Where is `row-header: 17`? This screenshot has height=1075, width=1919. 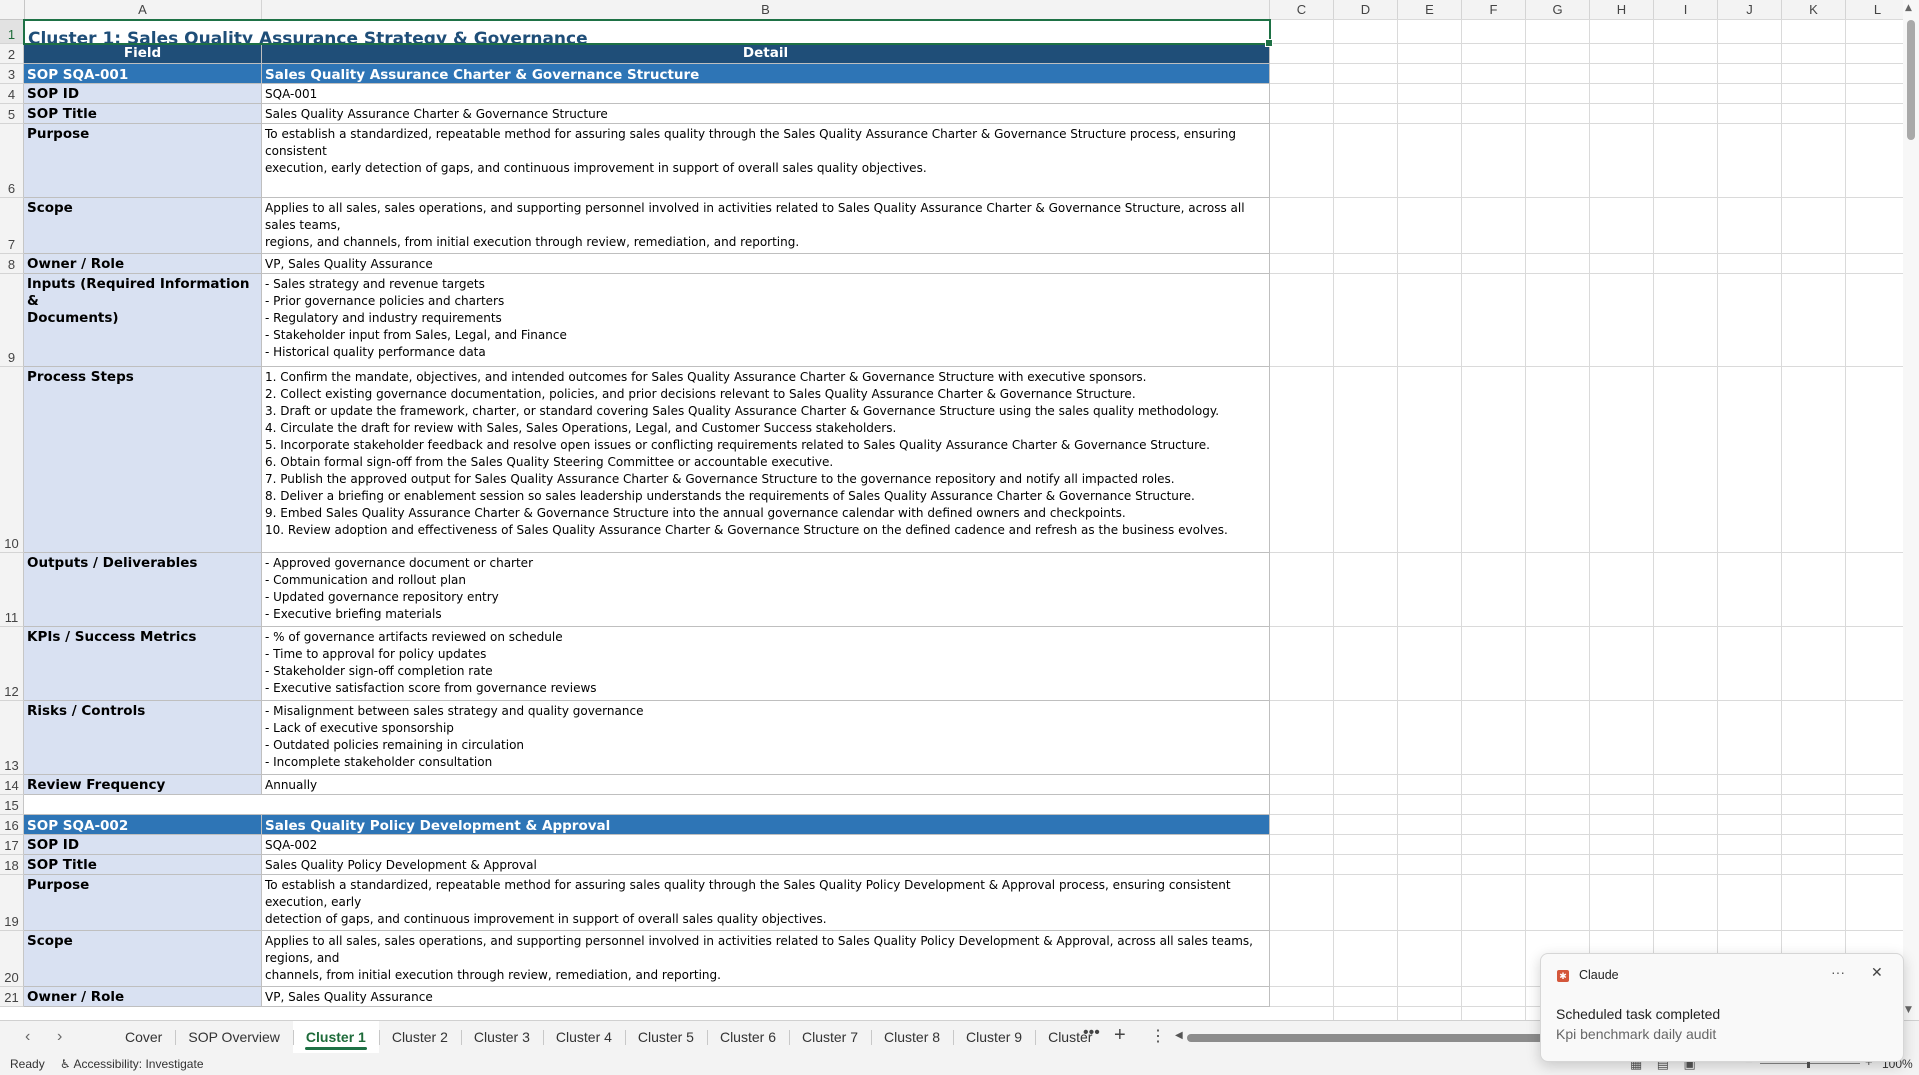 row-header: 17 is located at coordinates (12, 845).